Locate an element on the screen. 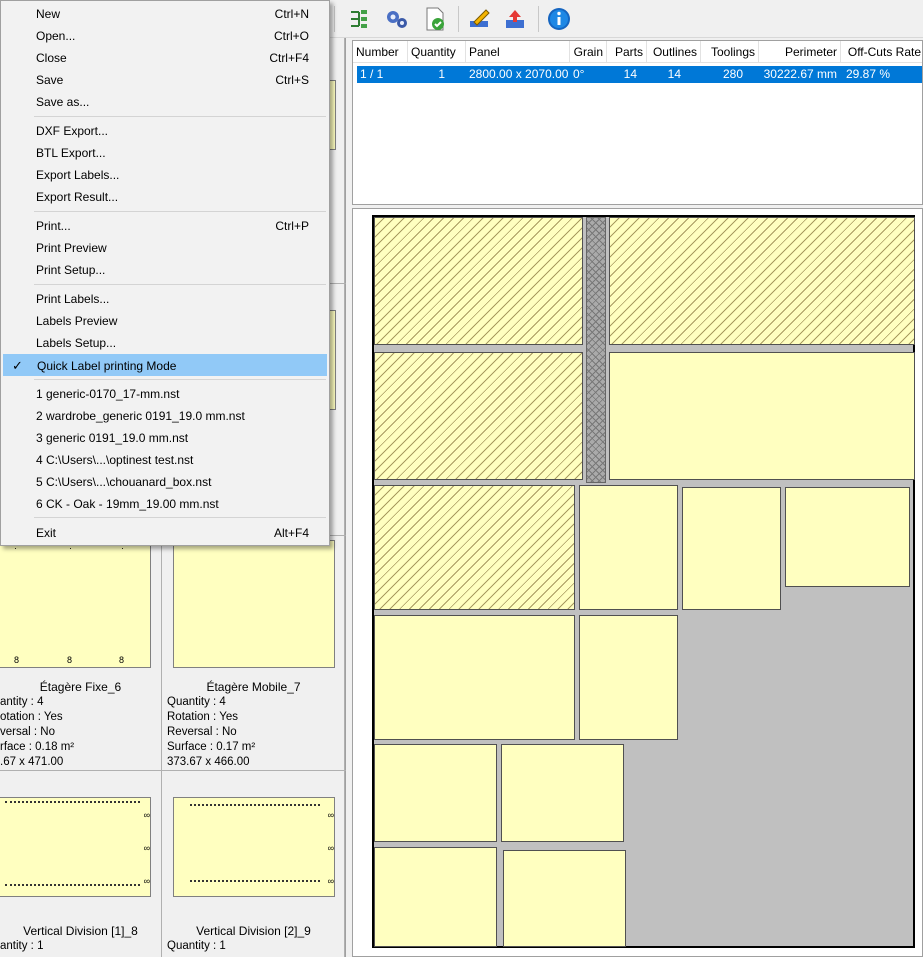 The image size is (923, 957). menu-item-close: Close Ctrl+F4 is located at coordinates (165, 58).